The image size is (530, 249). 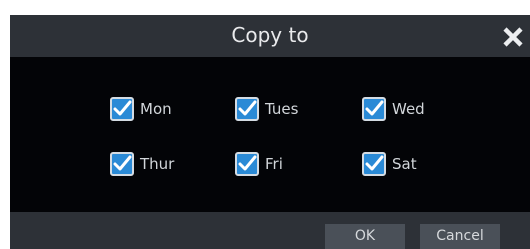 What do you see at coordinates (282, 109) in the screenshot?
I see `day-label: Tues` at bounding box center [282, 109].